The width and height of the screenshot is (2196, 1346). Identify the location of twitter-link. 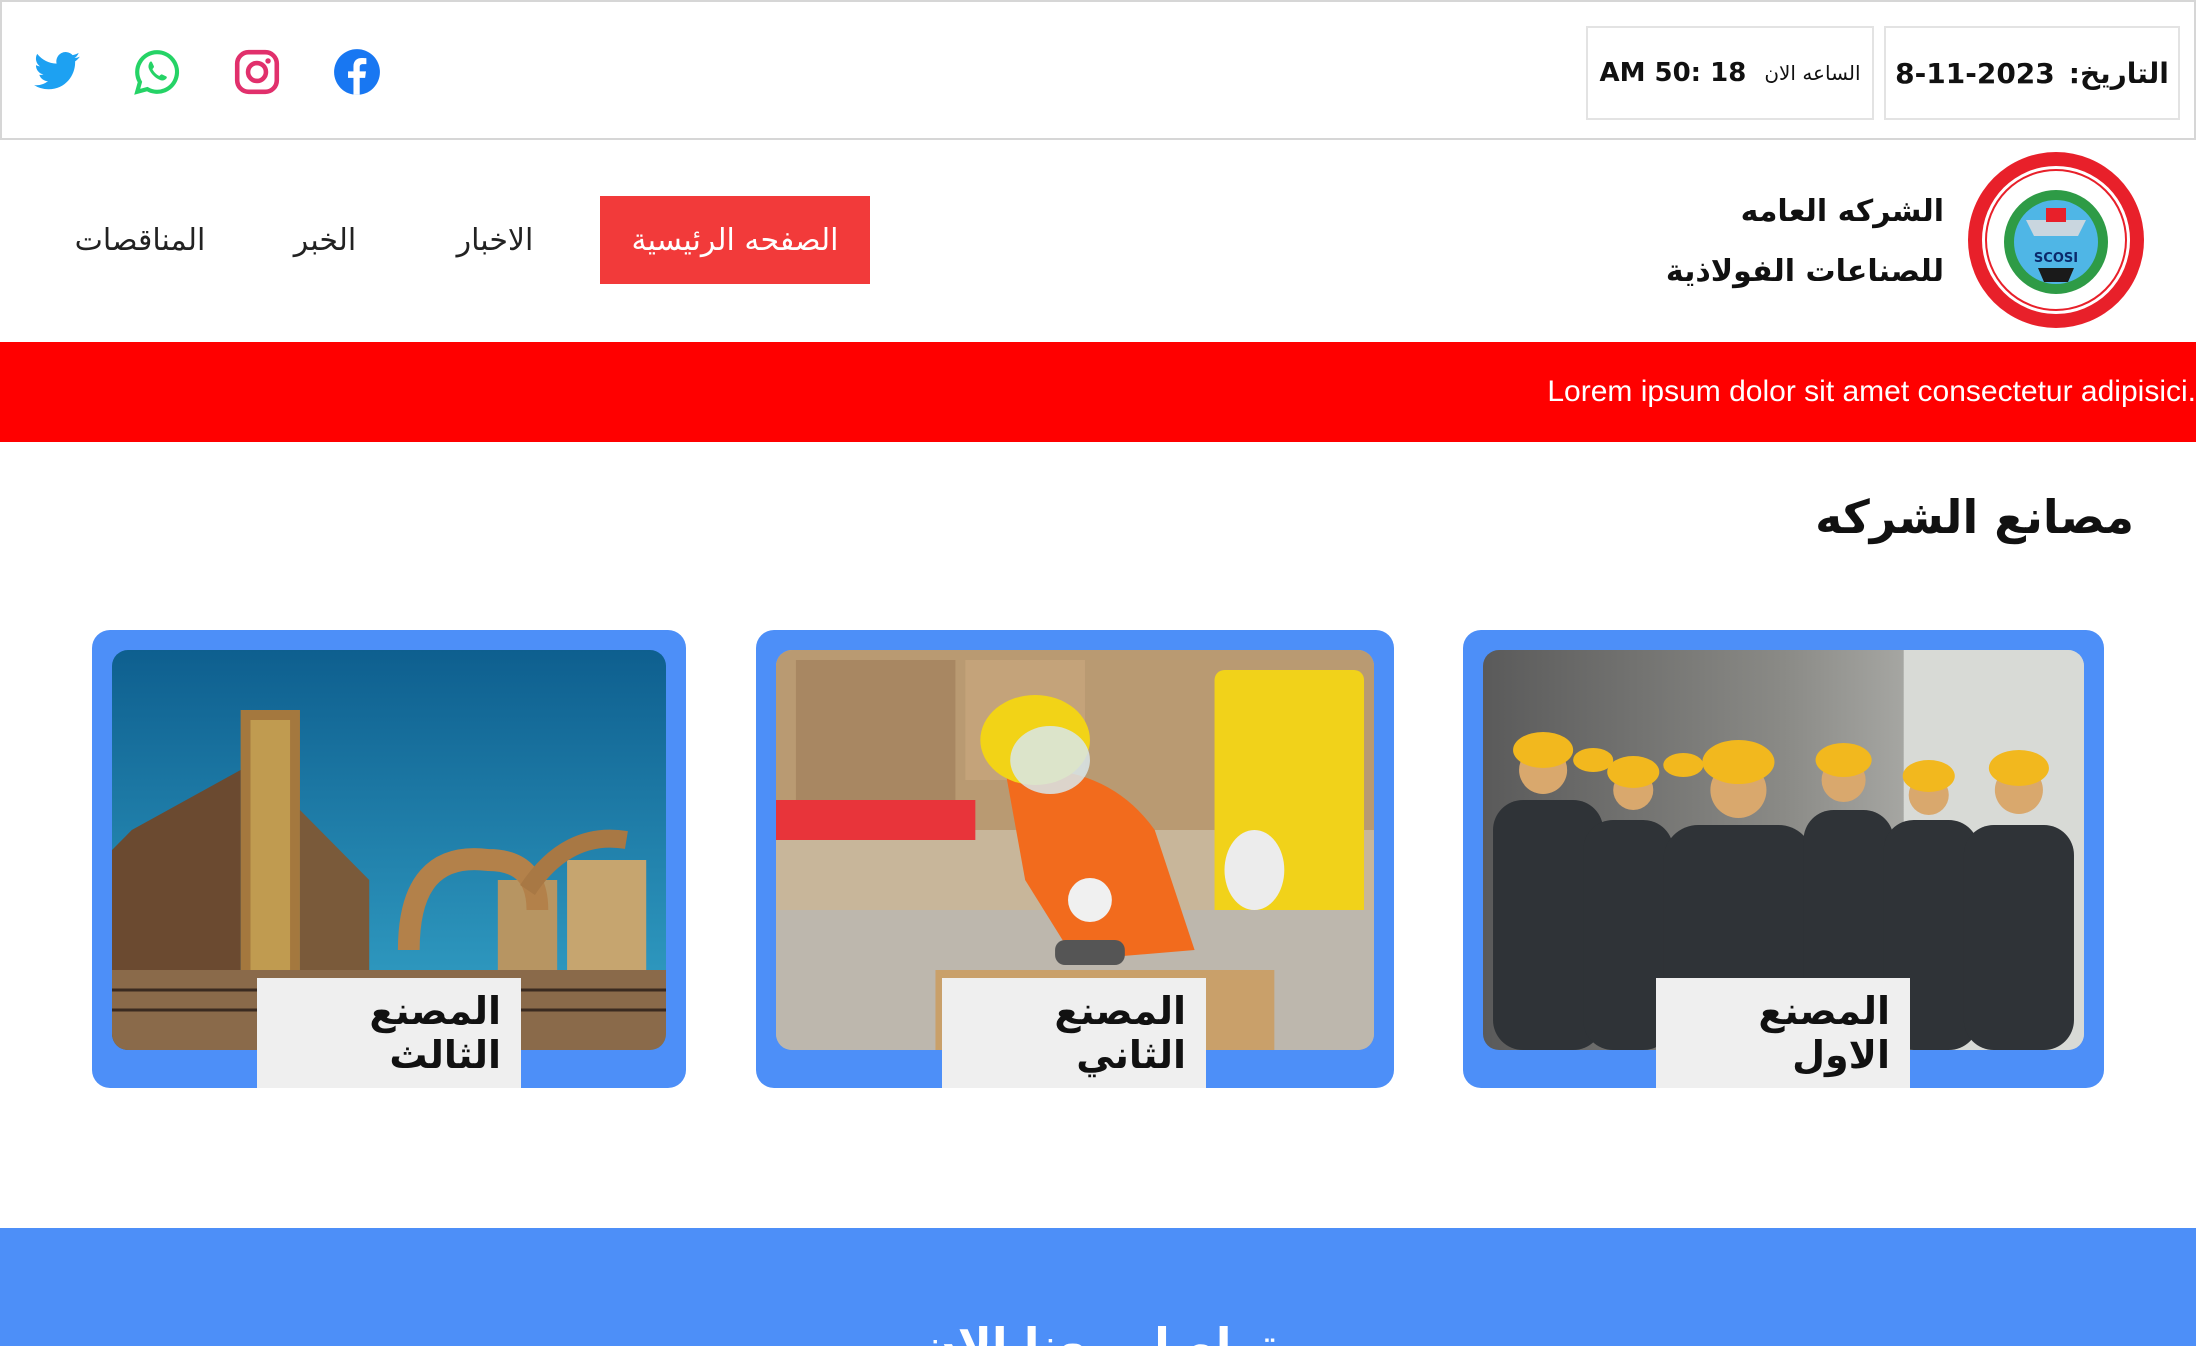
(57, 72).